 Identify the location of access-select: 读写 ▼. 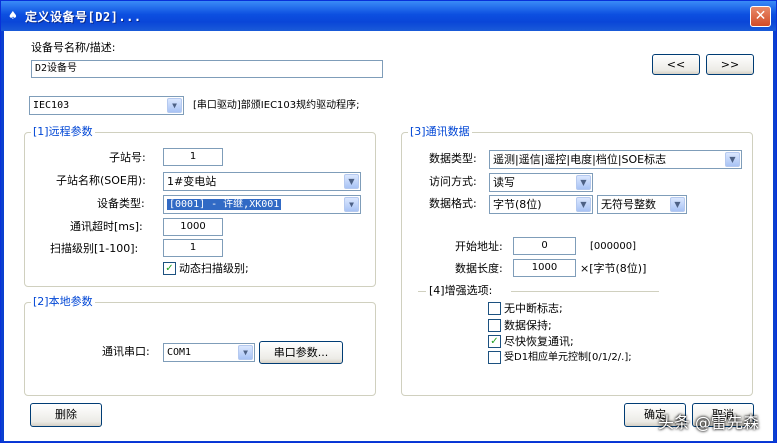
(541, 182).